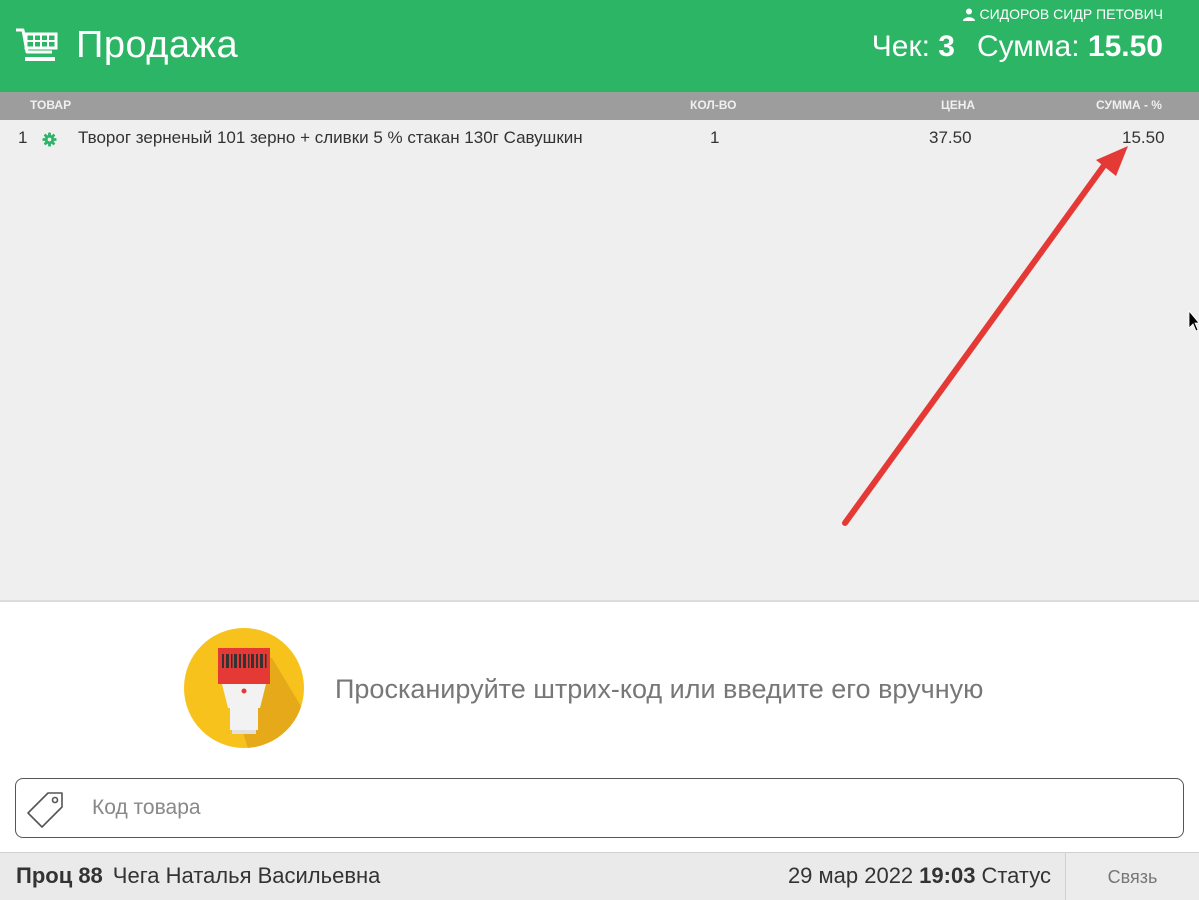 The width and height of the screenshot is (1199, 900). What do you see at coordinates (51, 105) in the screenshot?
I see `column-product: ТОВАР` at bounding box center [51, 105].